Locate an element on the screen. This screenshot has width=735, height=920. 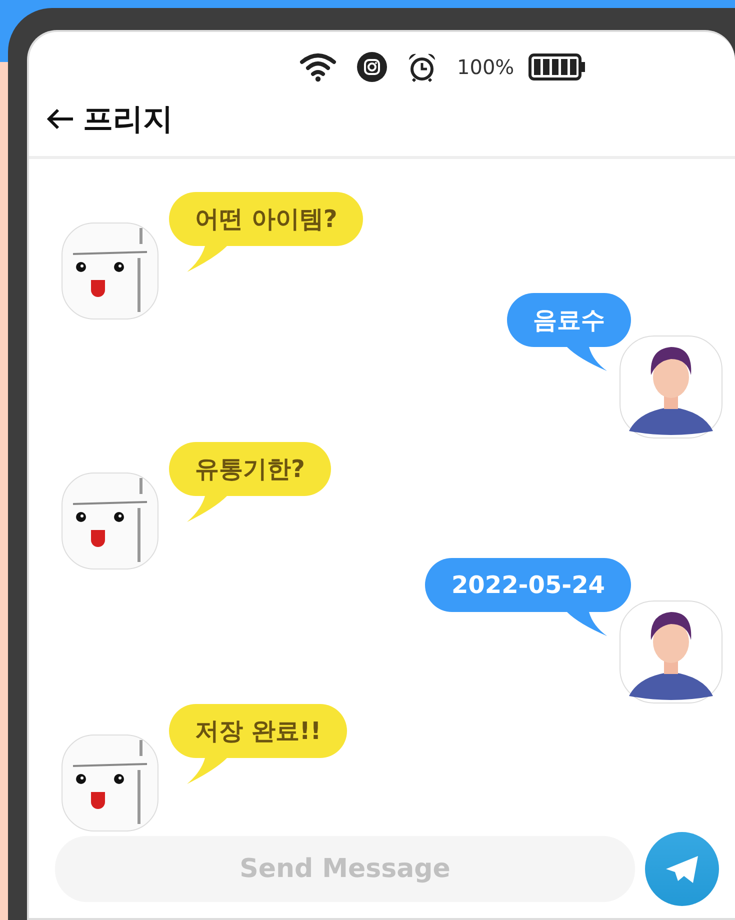
alarm-clock-icon is located at coordinates (422, 67).